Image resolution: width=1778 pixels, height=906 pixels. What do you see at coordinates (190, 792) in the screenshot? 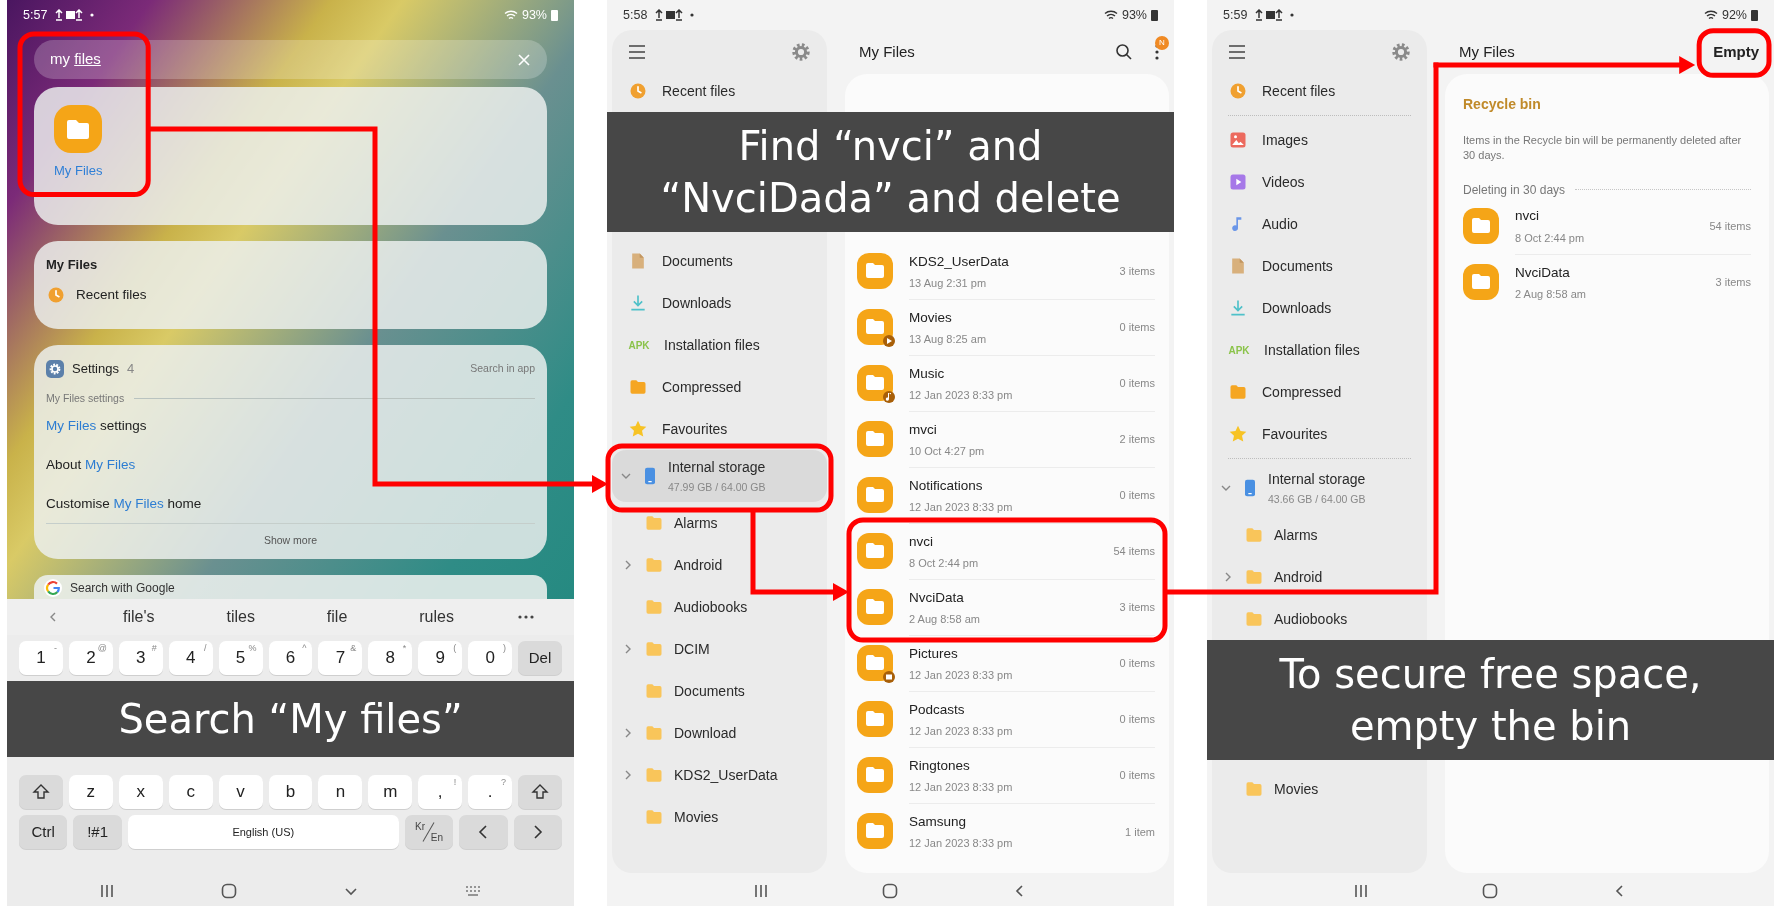
I see `keyboard-key: c` at bounding box center [190, 792].